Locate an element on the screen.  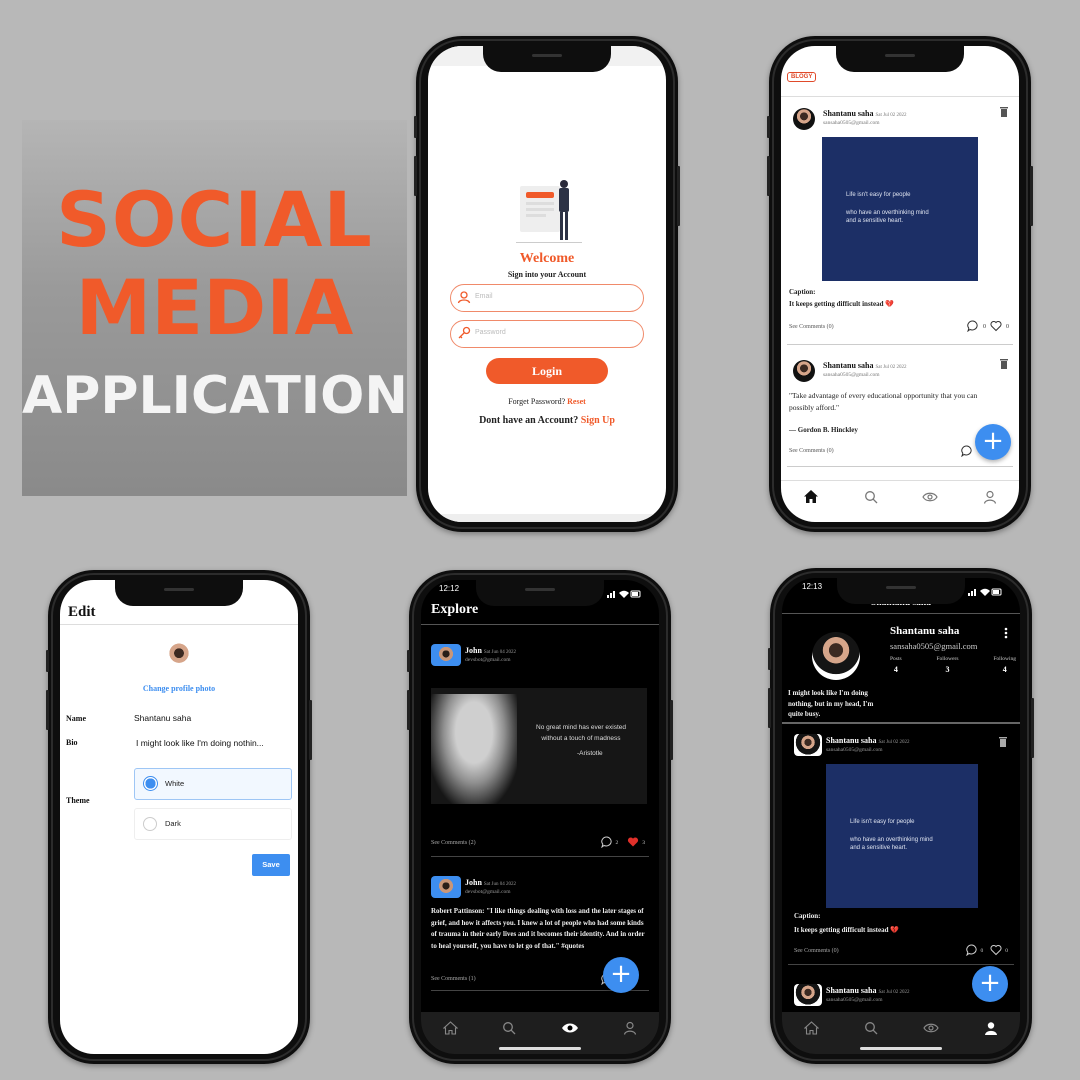
password-field: Password is located at coordinates (547, 334).